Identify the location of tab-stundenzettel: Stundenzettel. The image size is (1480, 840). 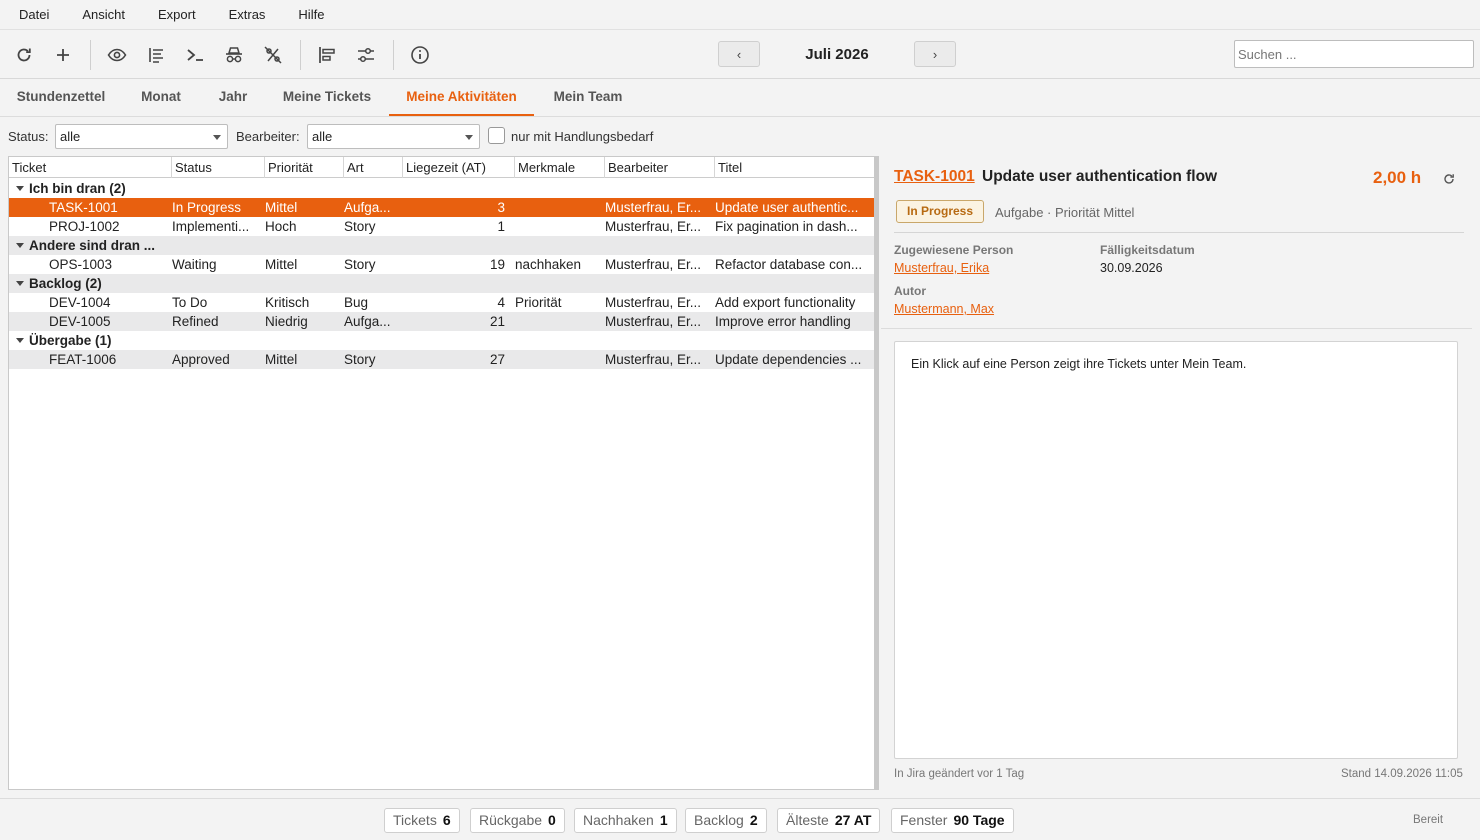
(61, 97).